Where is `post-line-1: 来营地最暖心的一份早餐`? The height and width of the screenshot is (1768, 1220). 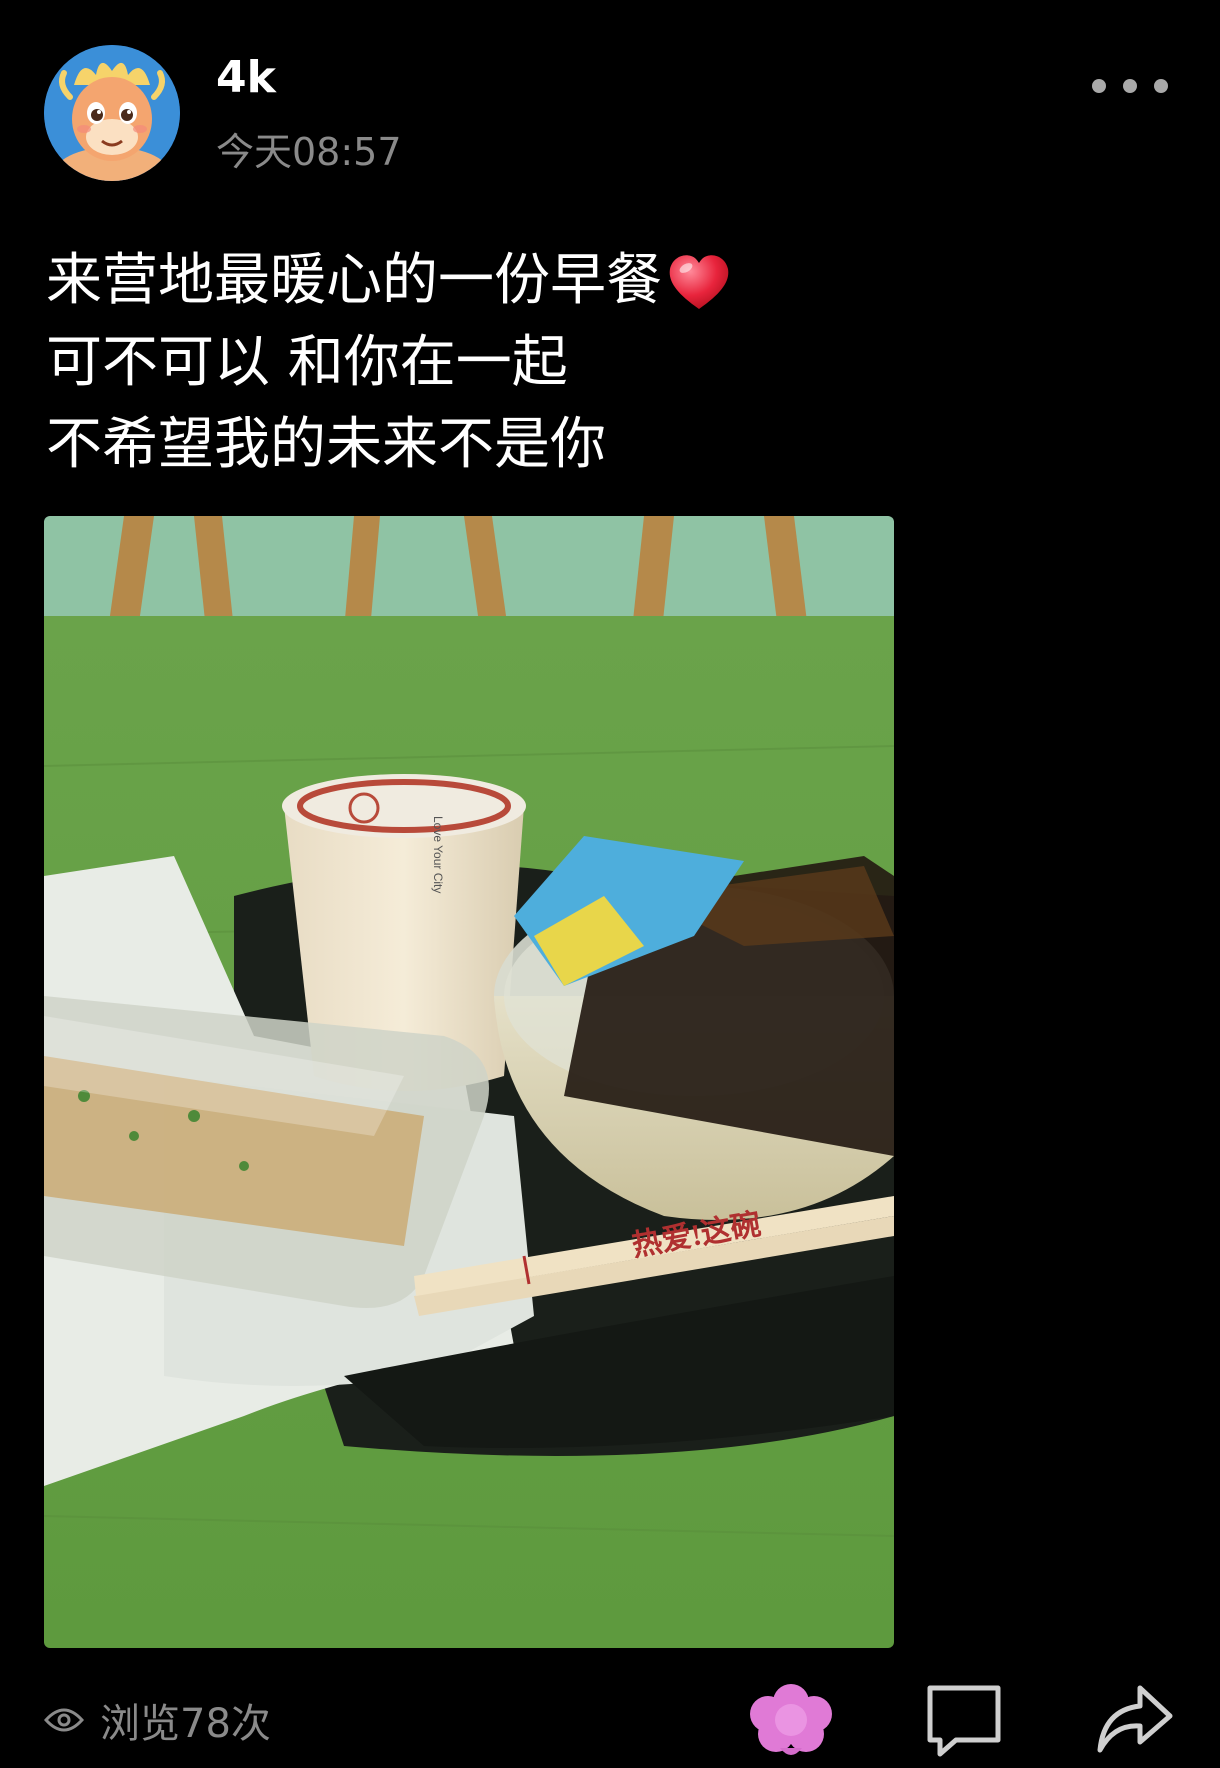
post-line-1: 来营地最暖心的一份早餐 is located at coordinates (606, 281).